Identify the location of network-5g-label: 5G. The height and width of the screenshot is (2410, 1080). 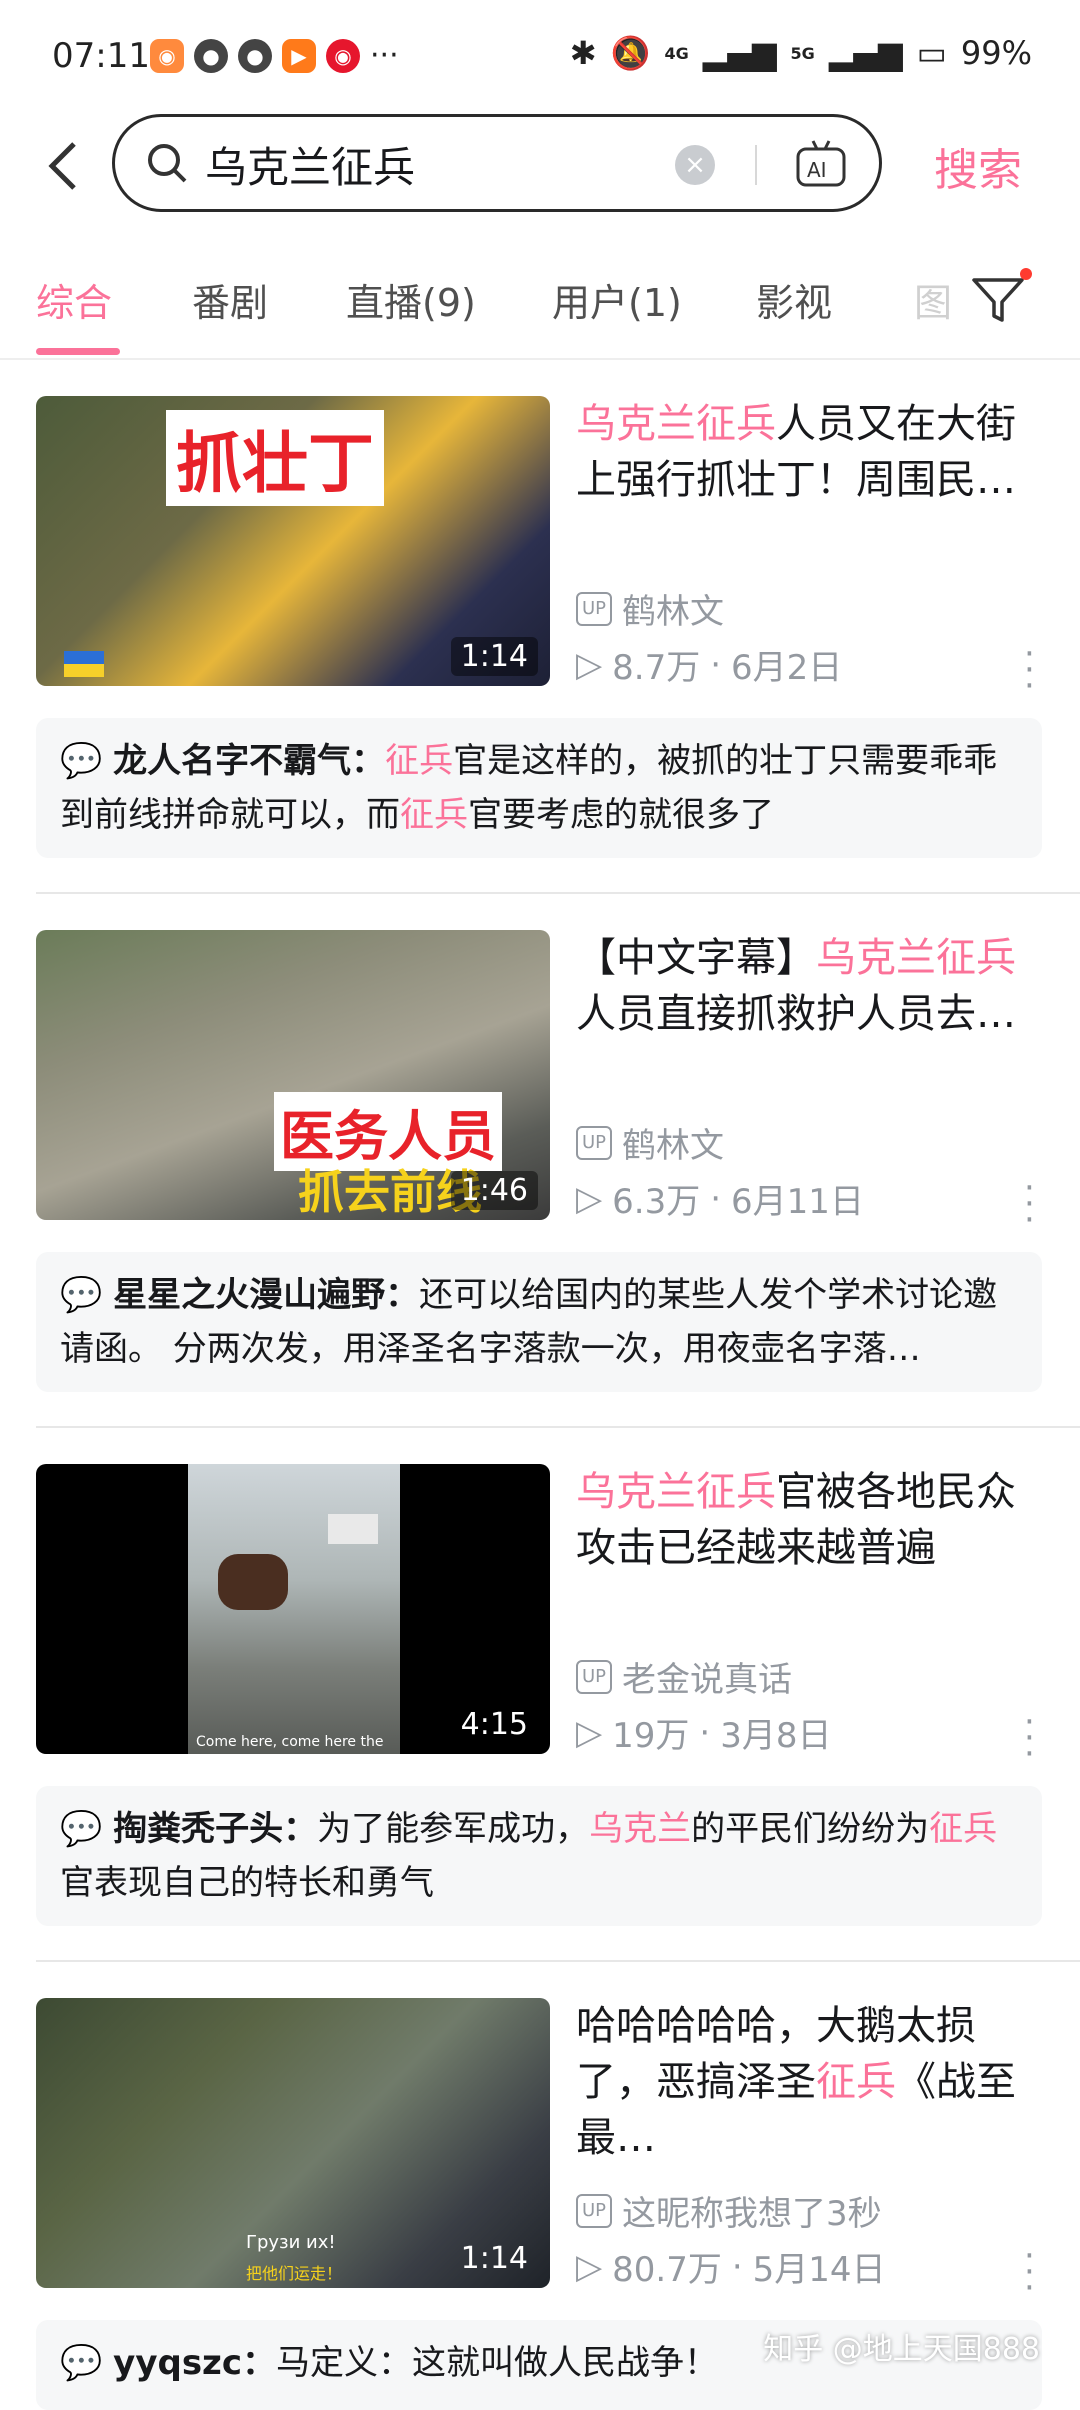
(802, 53).